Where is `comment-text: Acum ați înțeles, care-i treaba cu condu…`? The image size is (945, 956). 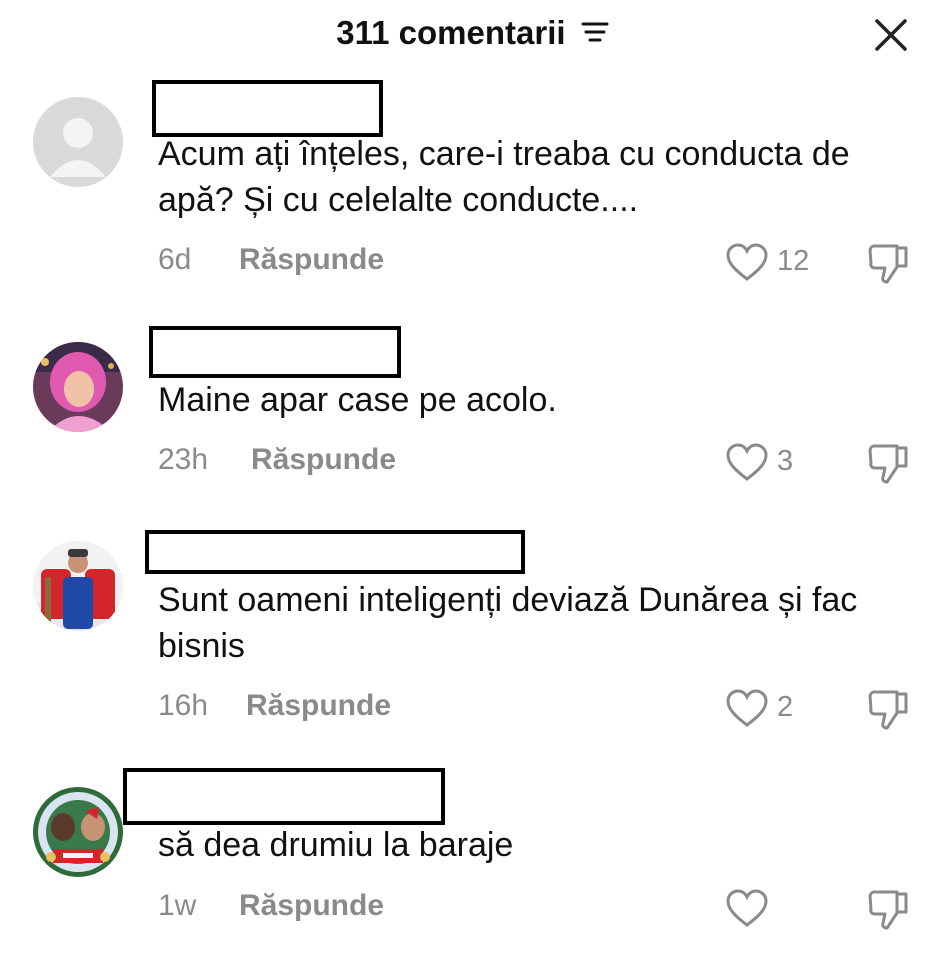
comment-text: Acum ați înțeles, care-i treaba cu condu… is located at coordinates (504, 177).